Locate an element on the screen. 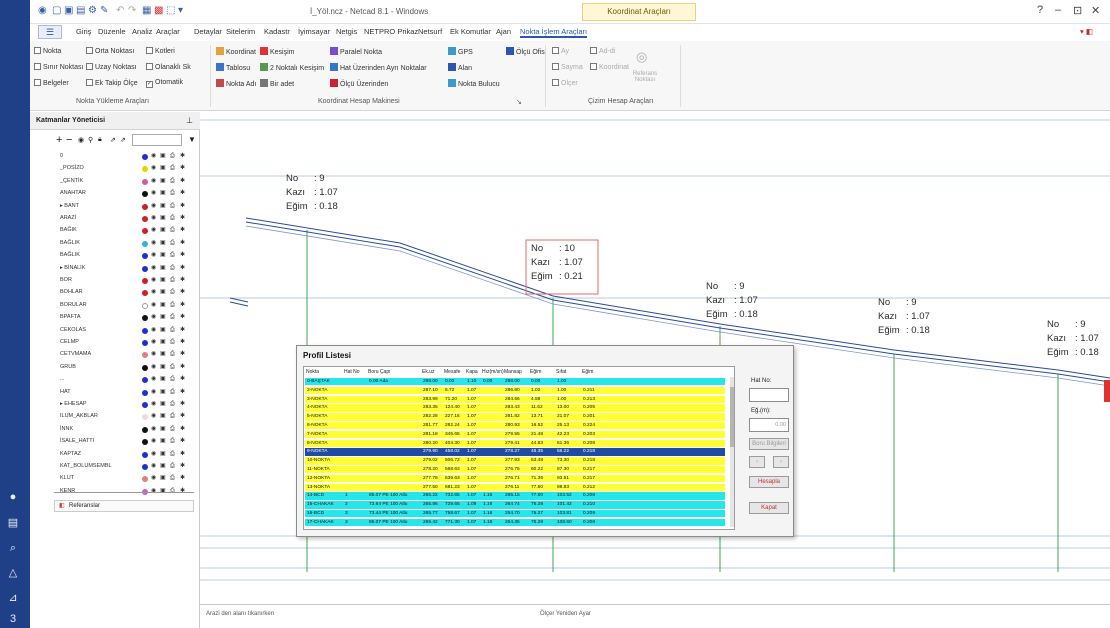 The image size is (1110, 628). print-icon: ▤ is located at coordinates (80, 10).